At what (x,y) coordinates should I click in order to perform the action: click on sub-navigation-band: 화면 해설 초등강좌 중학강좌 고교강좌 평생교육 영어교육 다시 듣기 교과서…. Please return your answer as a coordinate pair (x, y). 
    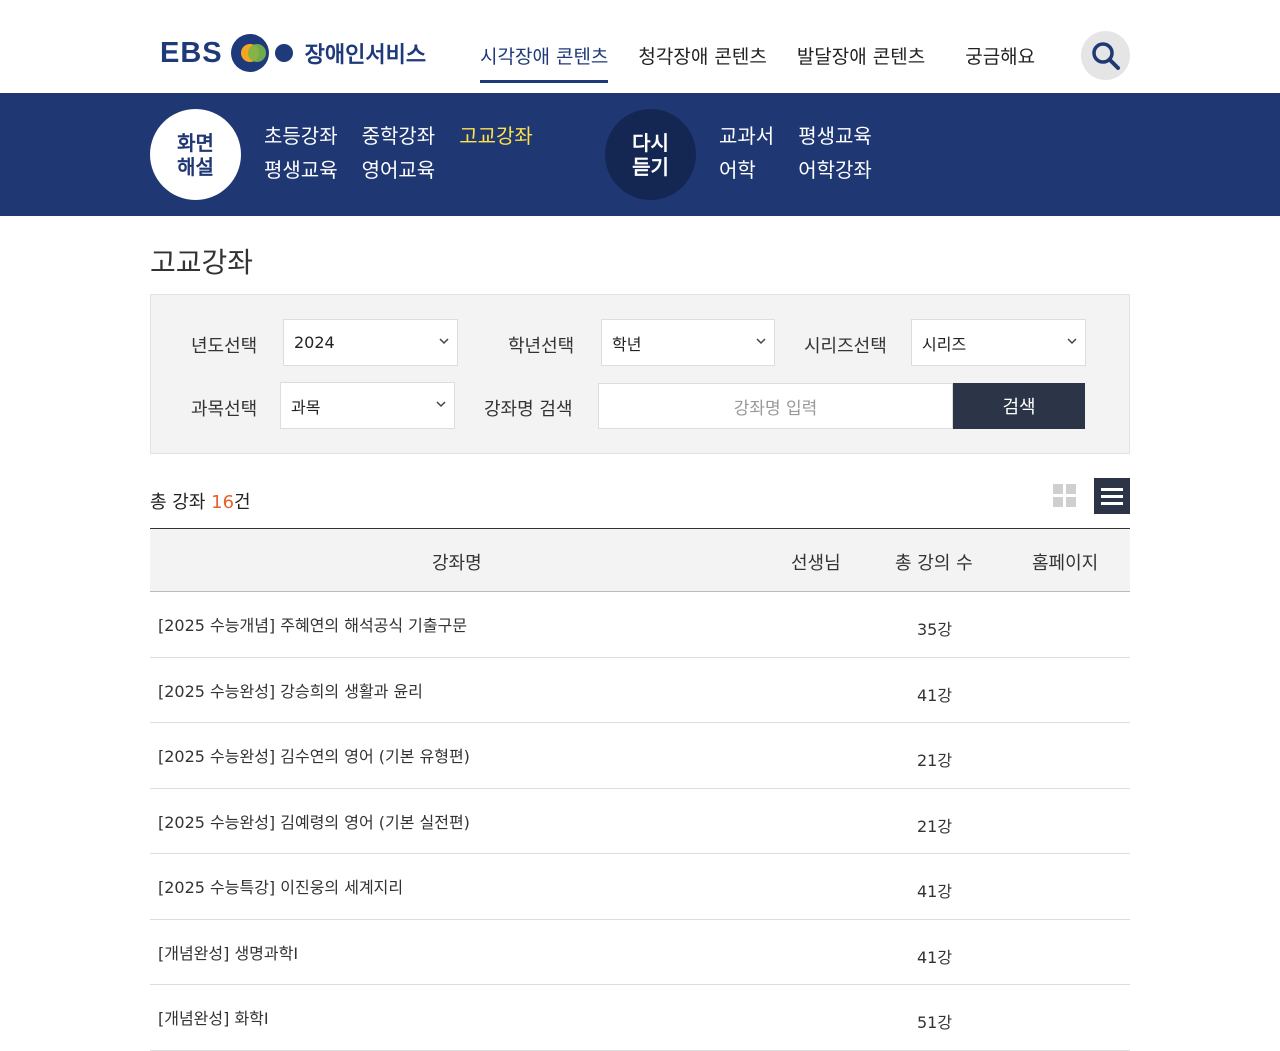
    Looking at the image, I should click on (640, 154).